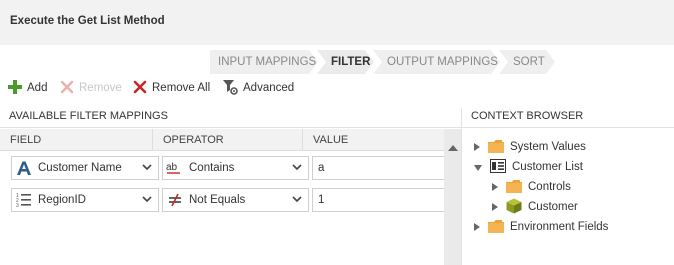 This screenshot has width=674, height=265. Describe the element at coordinates (24, 200) in the screenshot. I see `list-type-icon: 1 2 3` at that location.